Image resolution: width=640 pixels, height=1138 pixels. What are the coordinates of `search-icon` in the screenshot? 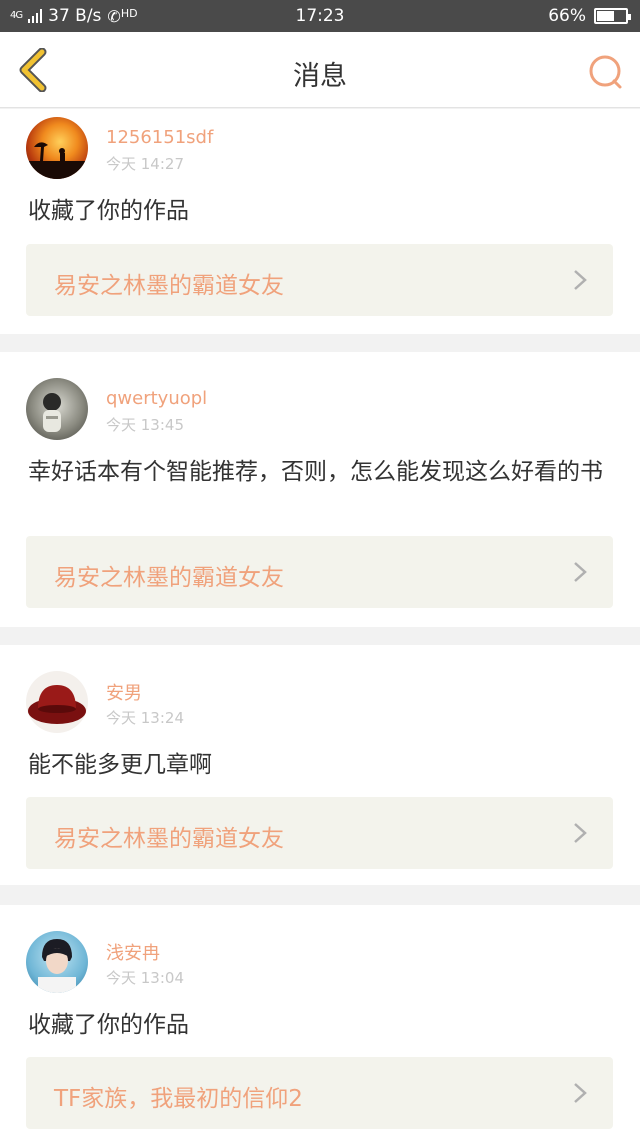 It's located at (605, 72).